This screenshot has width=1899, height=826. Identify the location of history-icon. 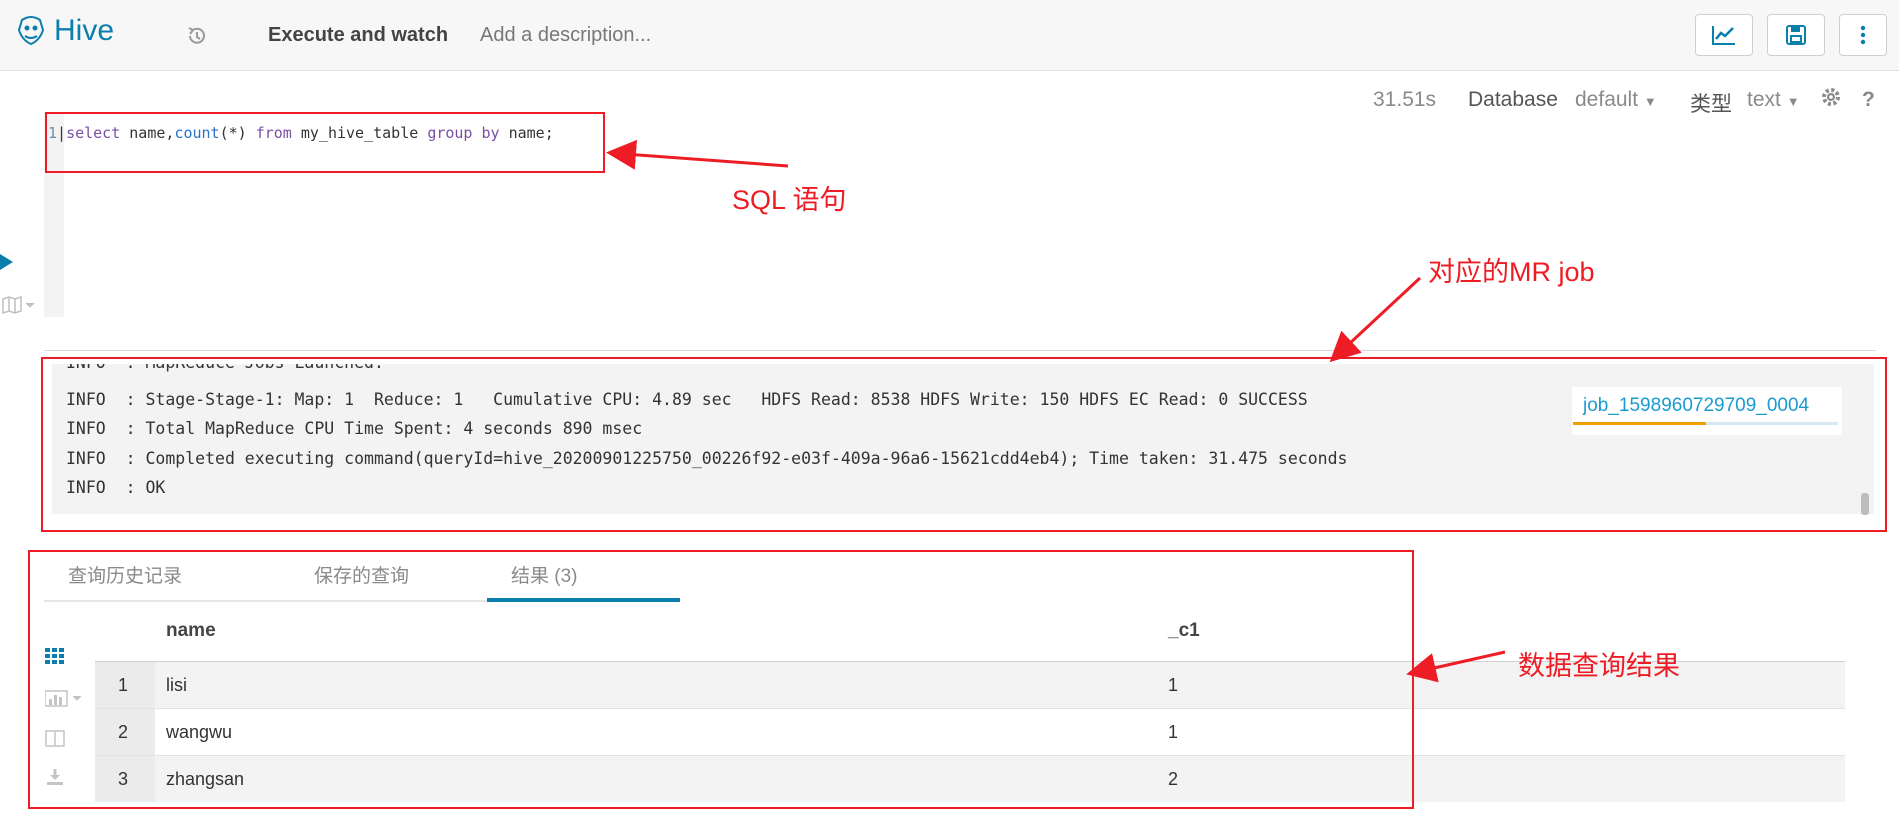
(197, 38).